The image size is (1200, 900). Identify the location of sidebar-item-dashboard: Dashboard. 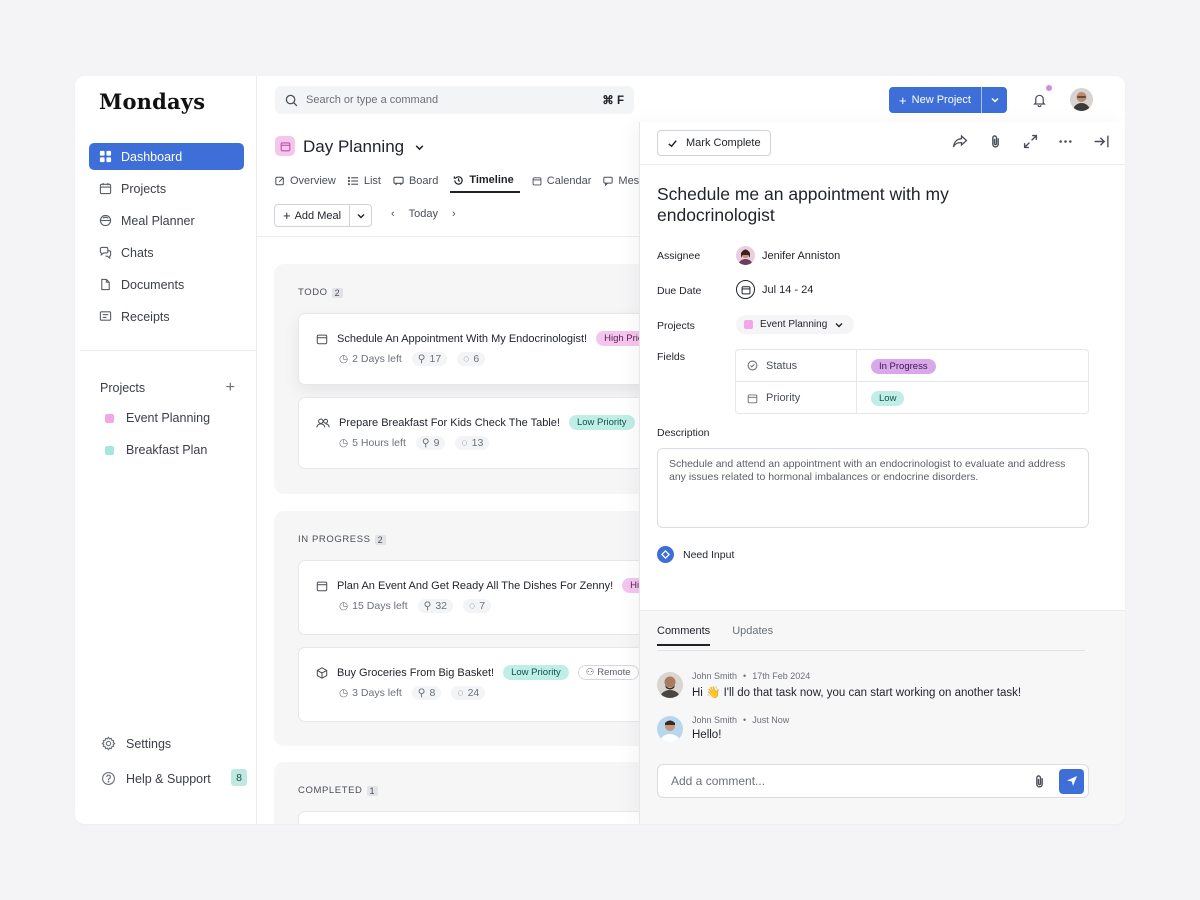
(166, 156).